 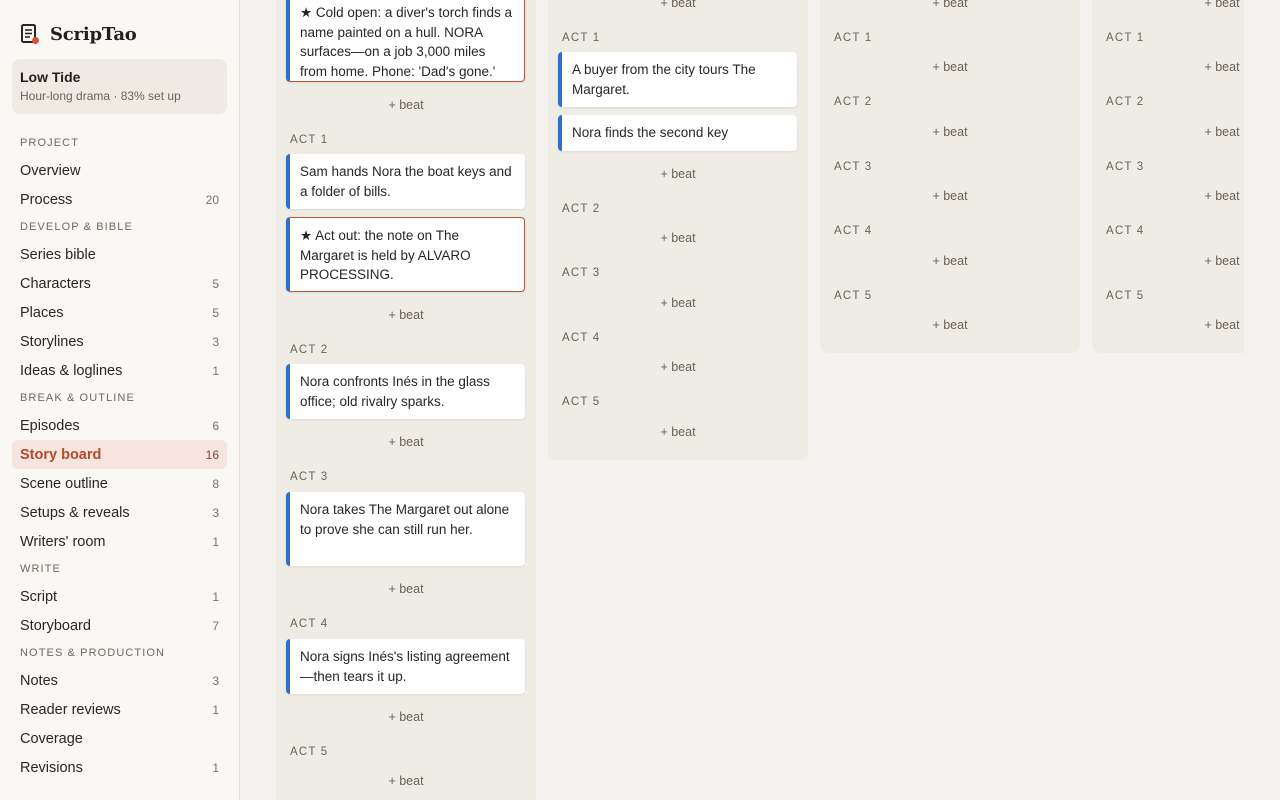 I want to click on project-card: Low Tide Hour-long drama · 83% set up, so click(x=119, y=86).